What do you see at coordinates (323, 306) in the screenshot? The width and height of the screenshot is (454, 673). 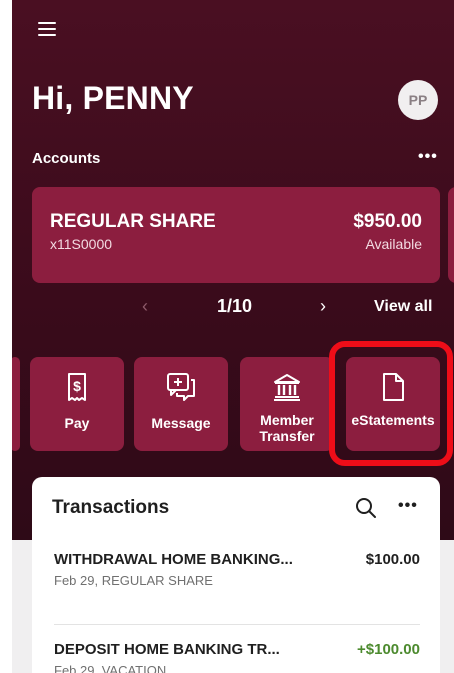 I see `pager-next-icon: ›` at bounding box center [323, 306].